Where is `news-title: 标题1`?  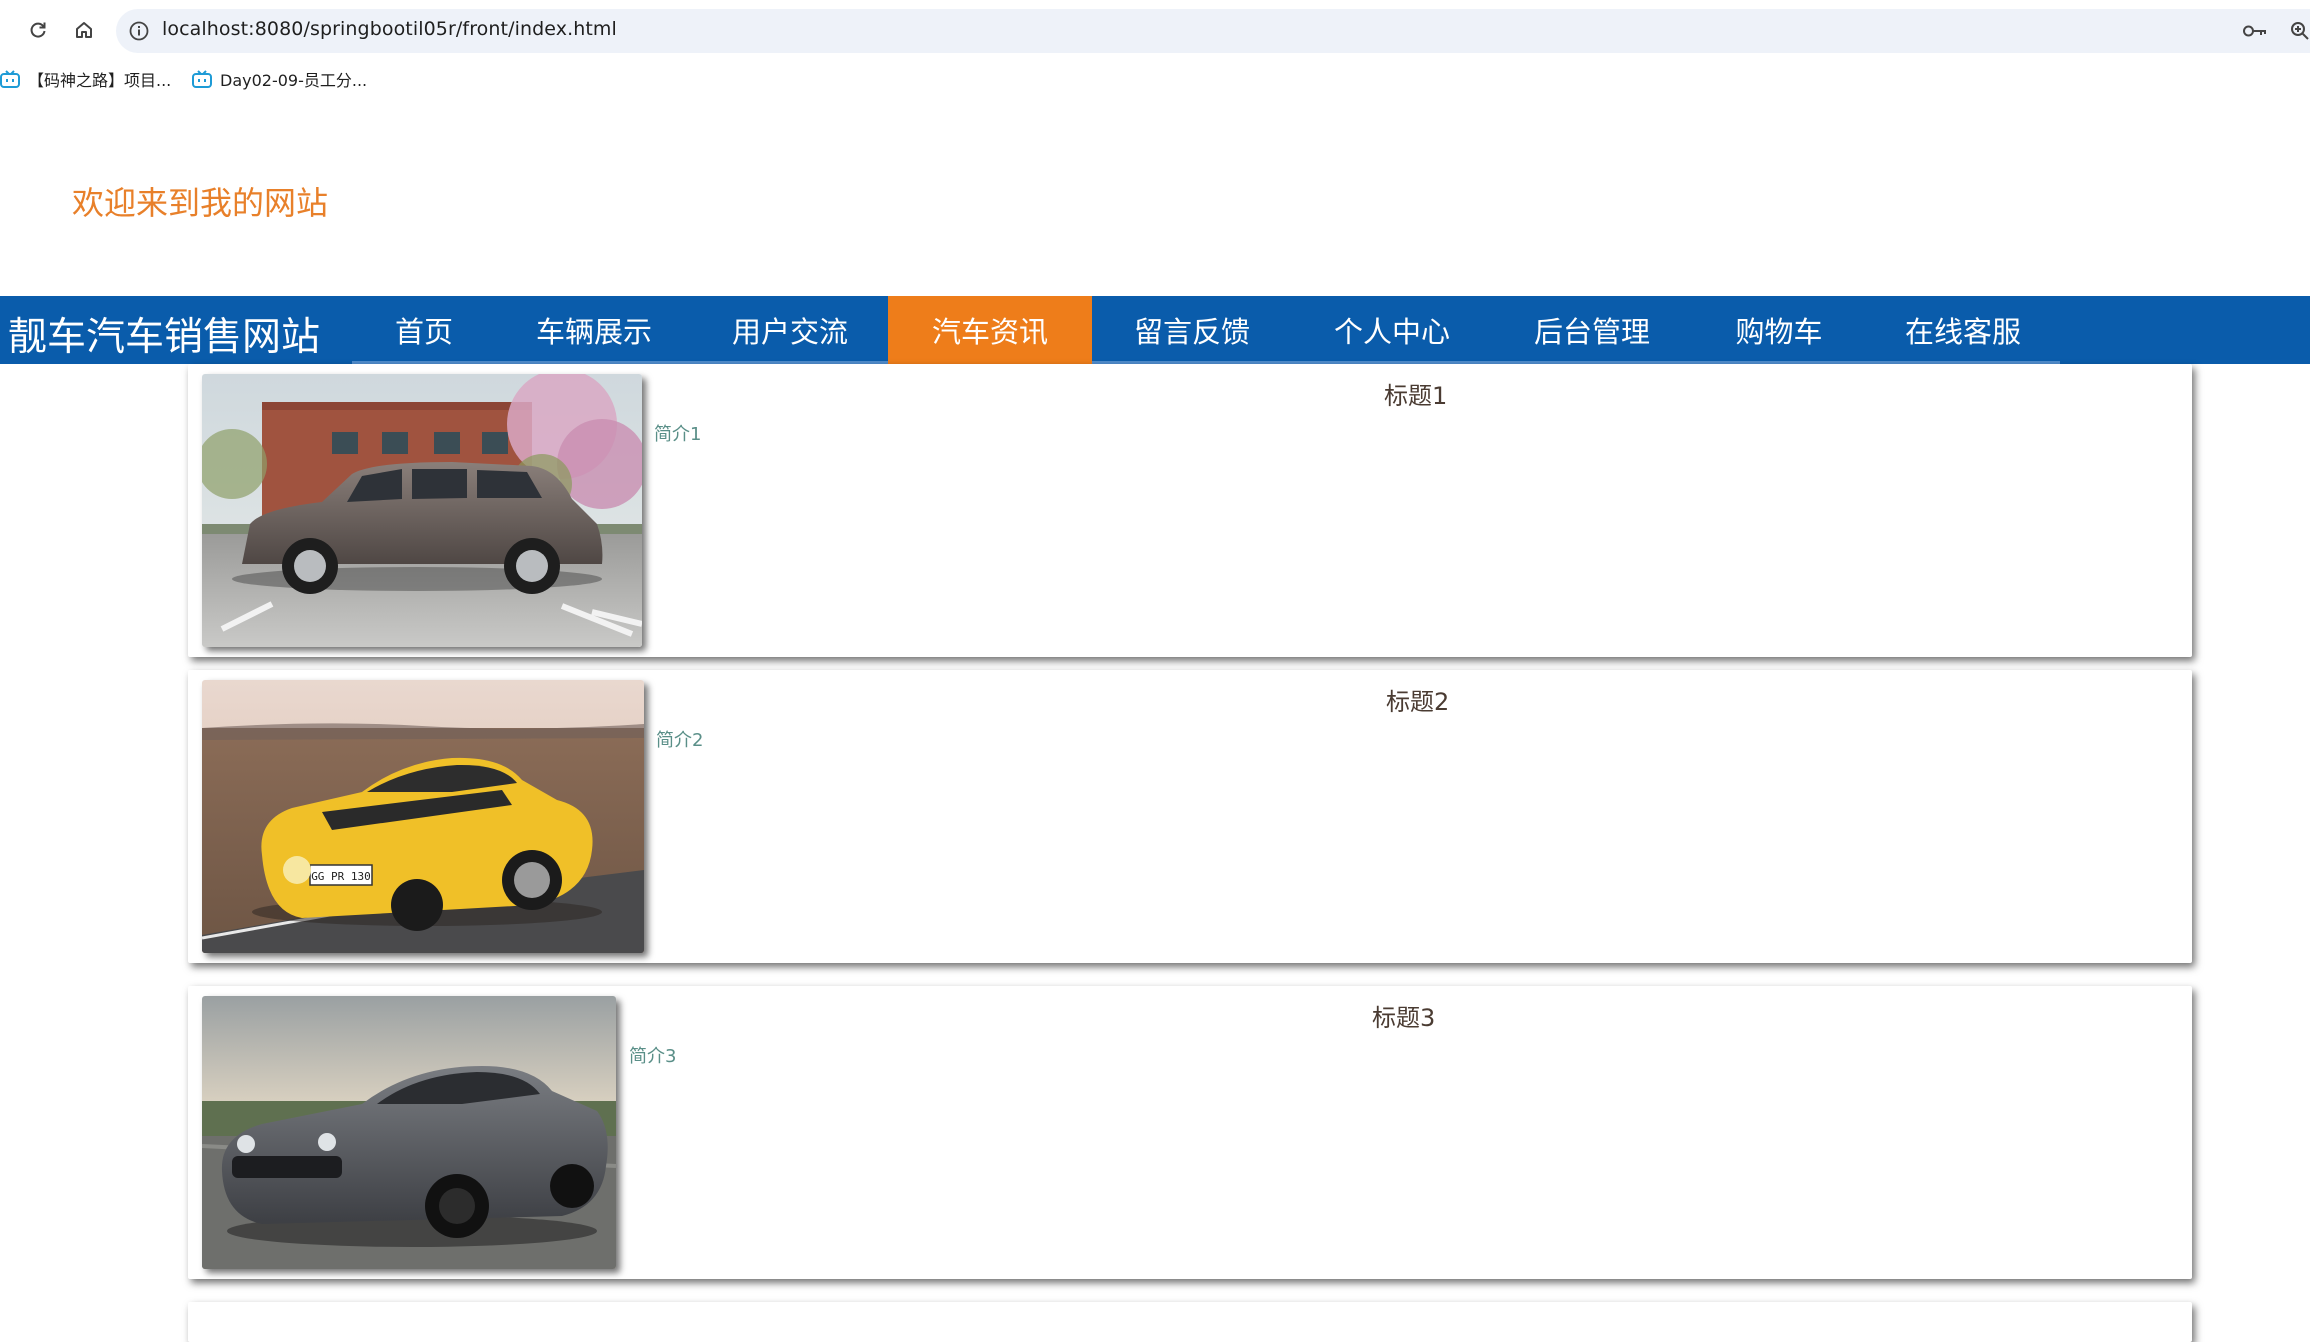 news-title: 标题1 is located at coordinates (1415, 393).